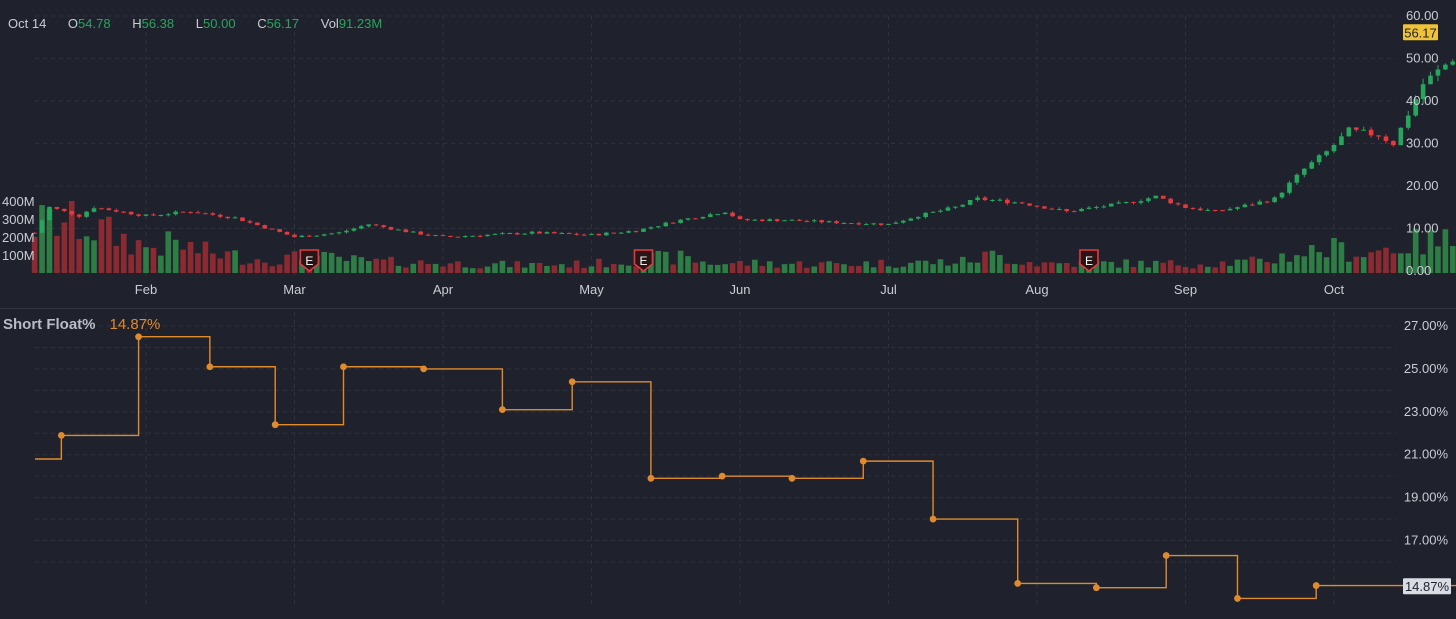  I want to click on price-tick-label: 40.00, so click(1422, 100).